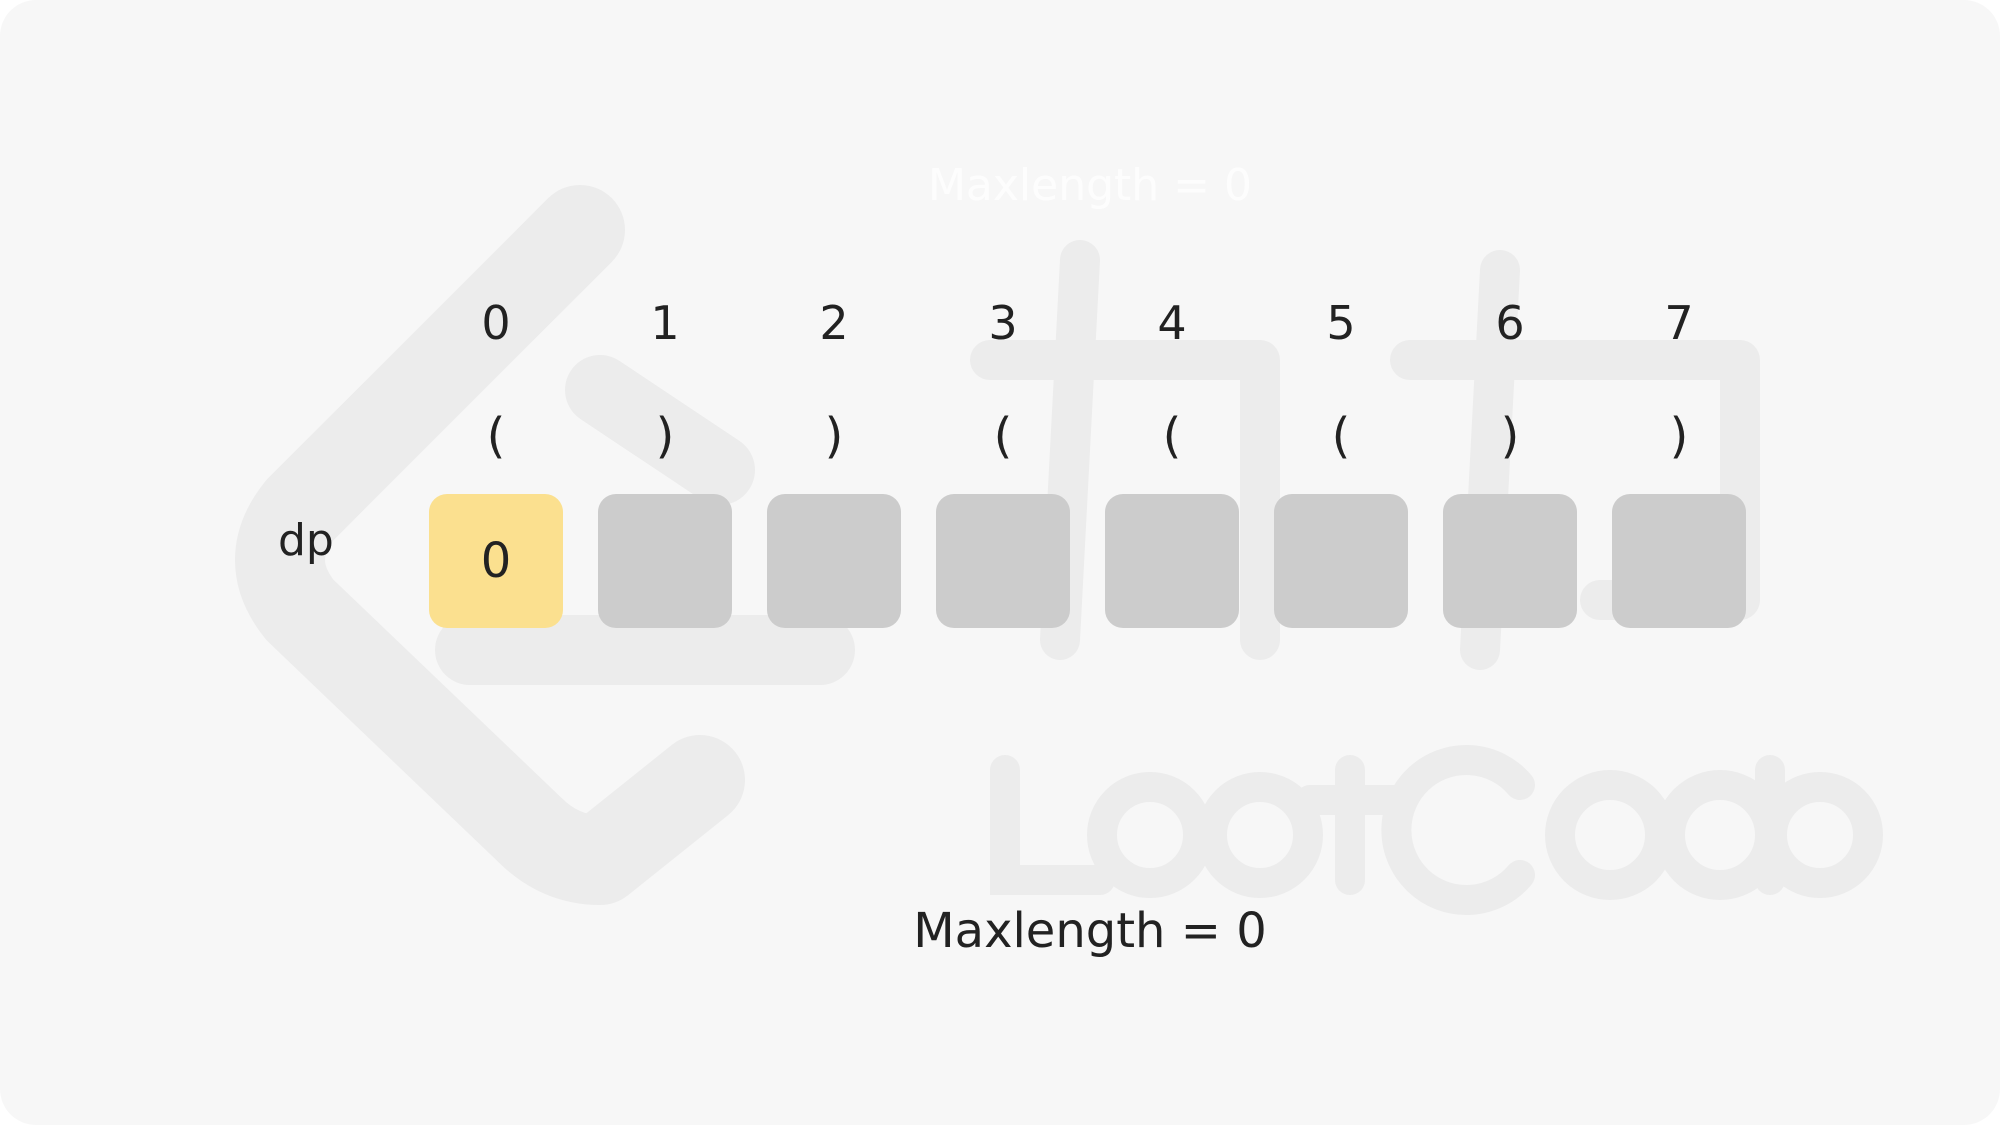 Image resolution: width=2000 pixels, height=1125 pixels. I want to click on maxlength-text: Maxlength = 0, so click(1090, 931).